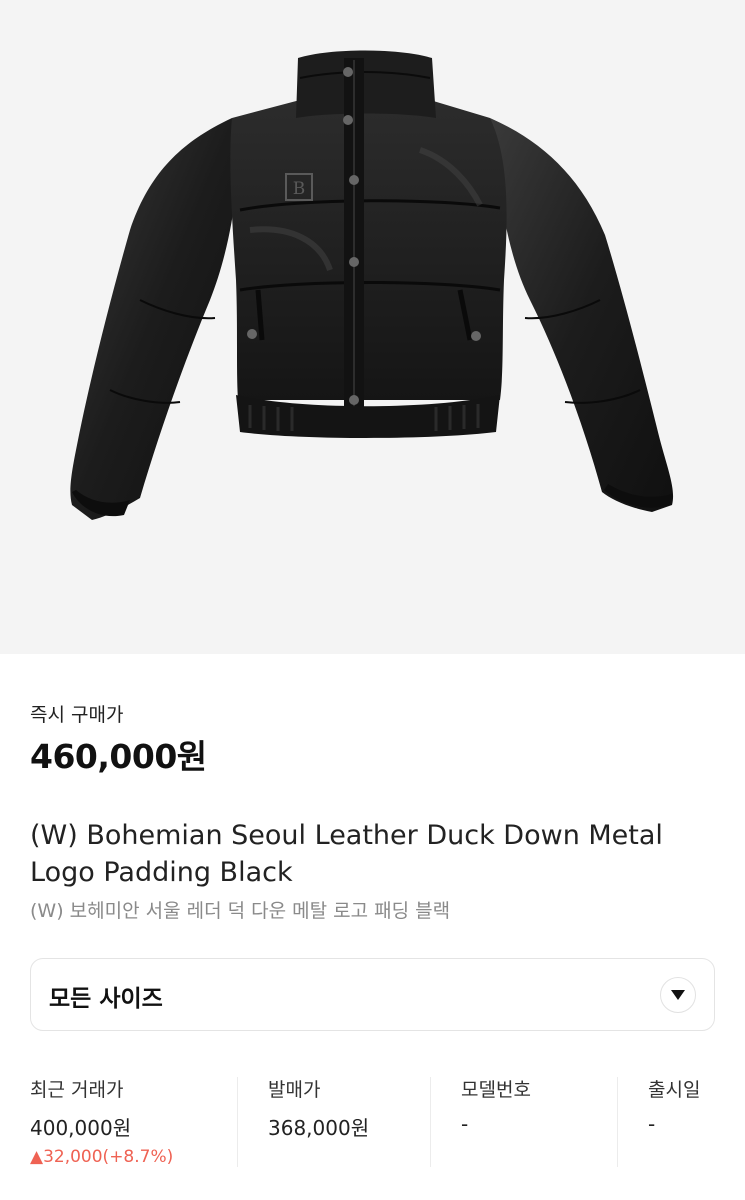 This screenshot has height=1200, width=745. I want to click on recent-trade-value: 400,000원, so click(81, 1128).